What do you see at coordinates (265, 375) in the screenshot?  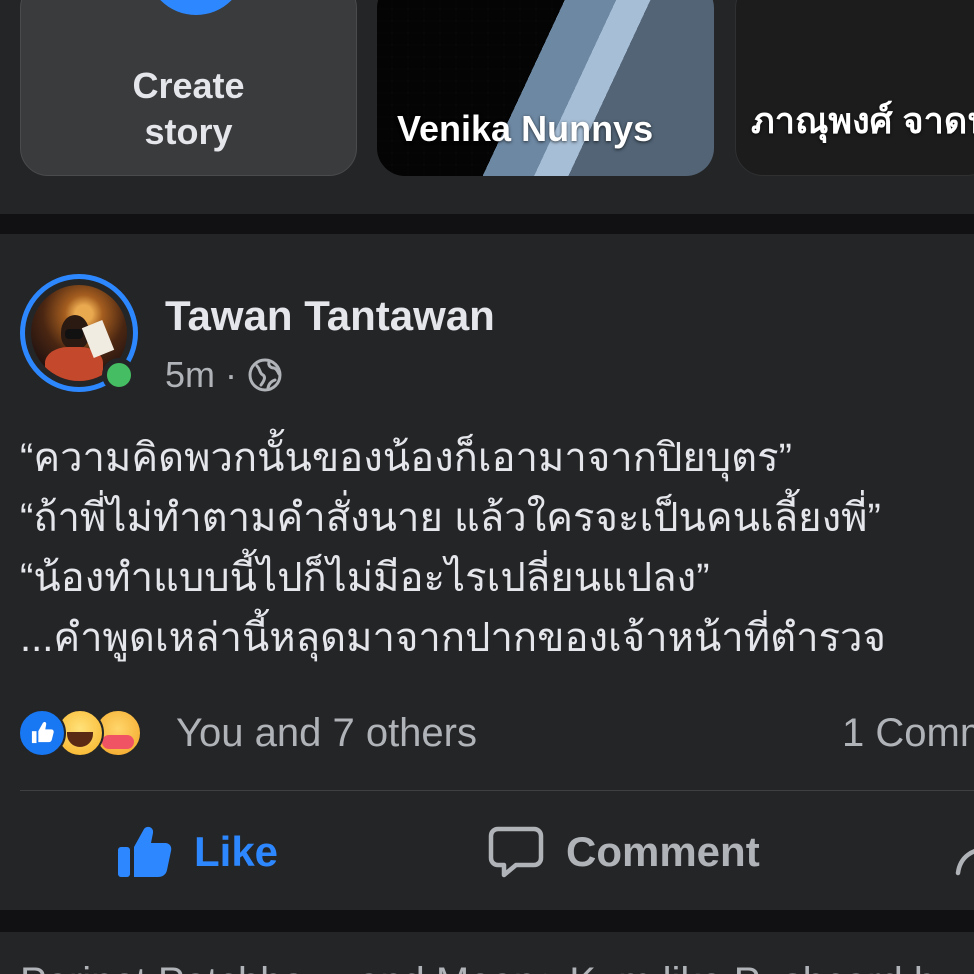 I see `globe-icon` at bounding box center [265, 375].